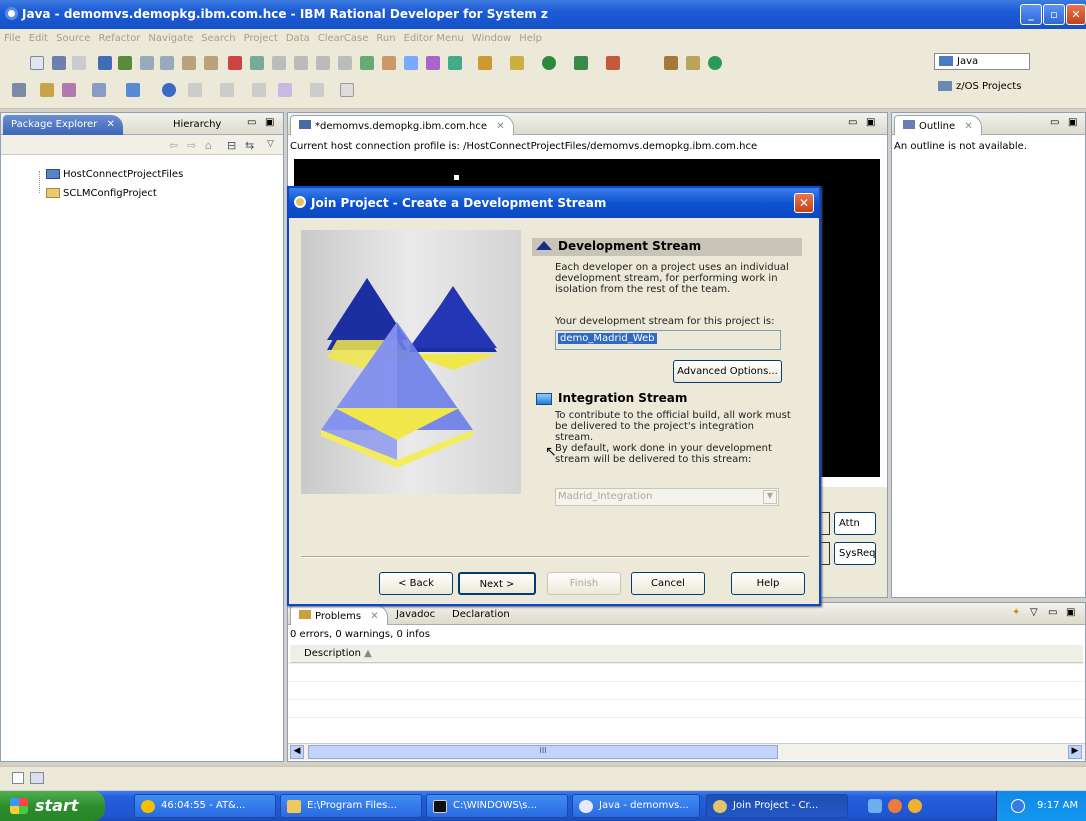 The width and height of the screenshot is (1086, 821). Describe the element at coordinates (249, 145) in the screenshot. I see `link-editor-icon: ⇆` at that location.